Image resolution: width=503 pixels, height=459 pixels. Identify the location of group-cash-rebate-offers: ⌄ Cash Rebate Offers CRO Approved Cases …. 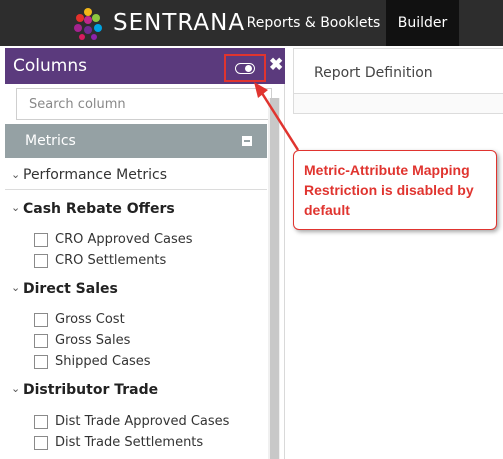
(136, 234).